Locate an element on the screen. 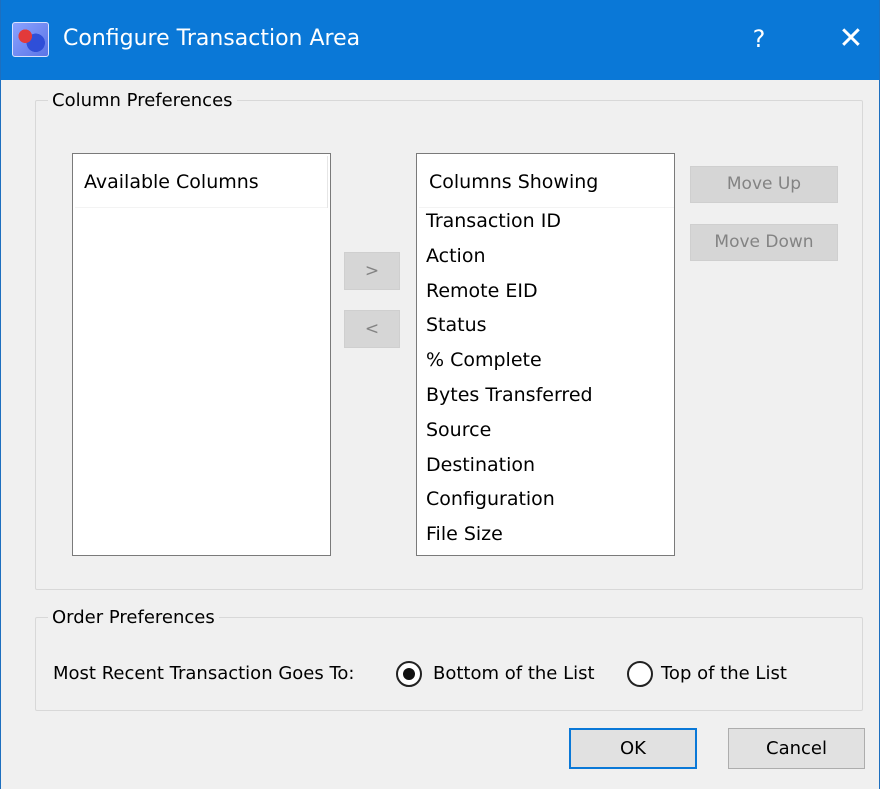 This screenshot has width=886, height=789. bottom-of-list-label: Bottom of the List is located at coordinates (514, 674).